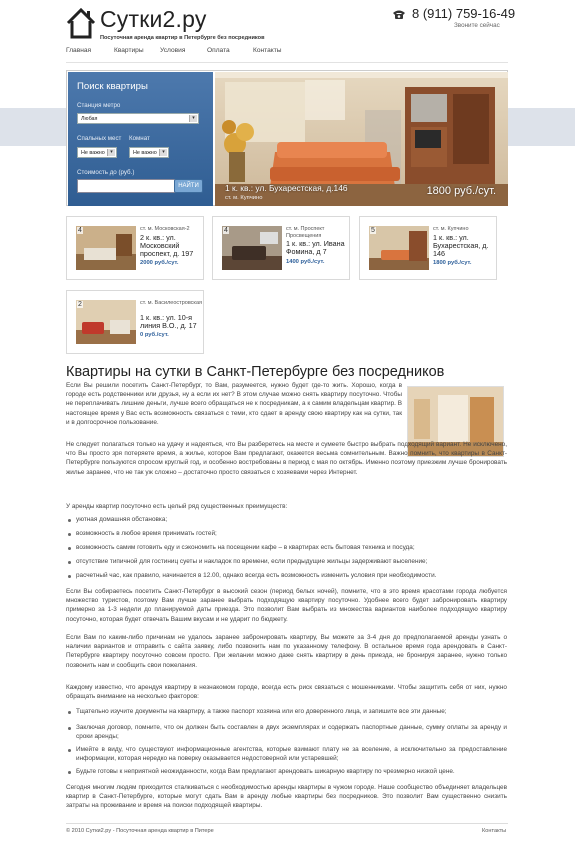 The width and height of the screenshot is (575, 845). Describe the element at coordinates (218, 50) in the screenshot. I see `nav-item-payment: Оплата` at that location.